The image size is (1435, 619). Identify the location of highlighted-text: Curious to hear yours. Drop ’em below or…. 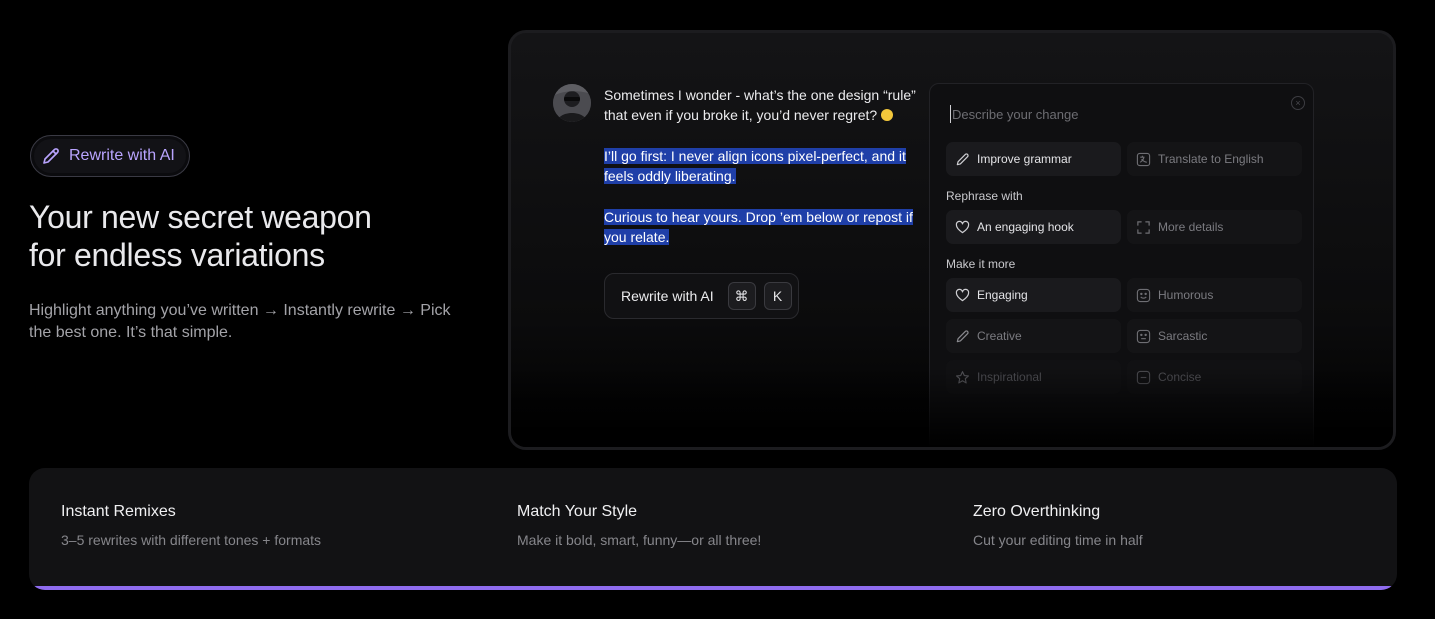
(758, 227).